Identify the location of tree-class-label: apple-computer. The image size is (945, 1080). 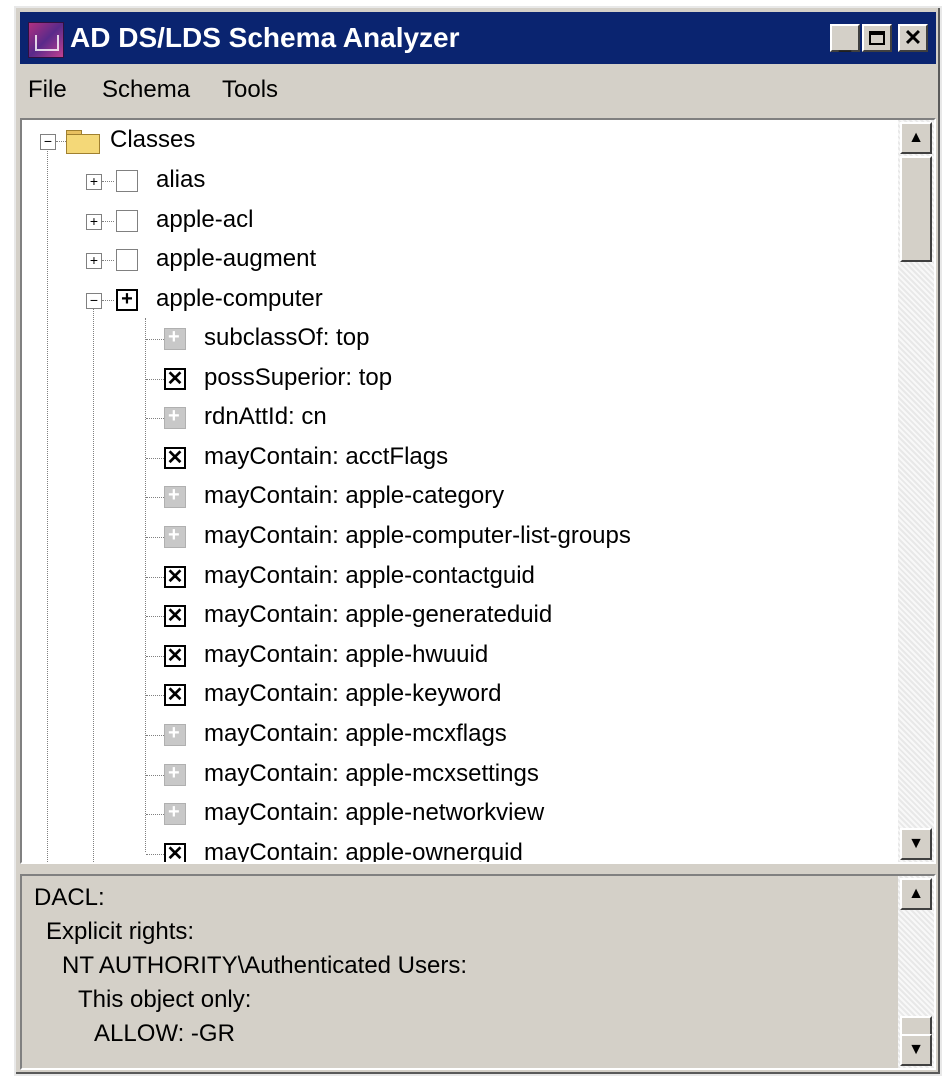
(239, 298).